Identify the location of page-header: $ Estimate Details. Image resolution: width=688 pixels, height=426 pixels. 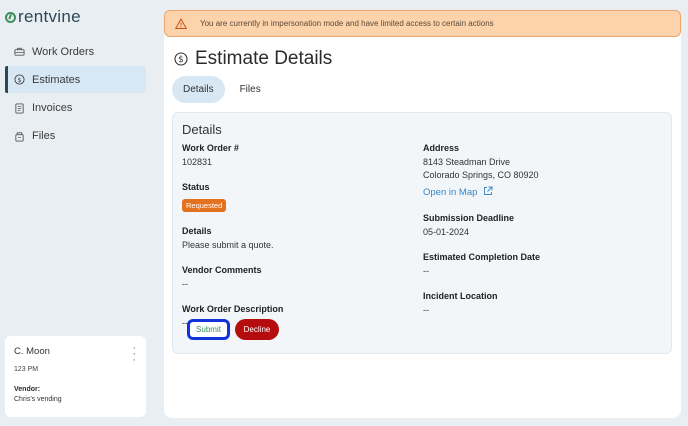
(253, 59).